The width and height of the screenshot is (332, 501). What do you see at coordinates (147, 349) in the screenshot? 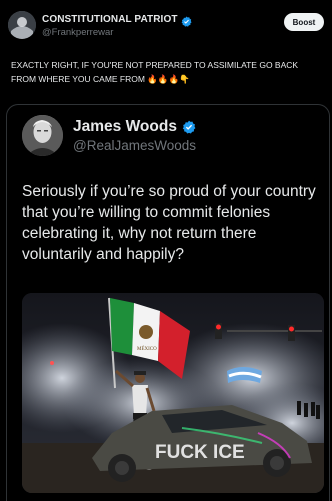
I see `svg-text: MÉXICO` at bounding box center [147, 349].